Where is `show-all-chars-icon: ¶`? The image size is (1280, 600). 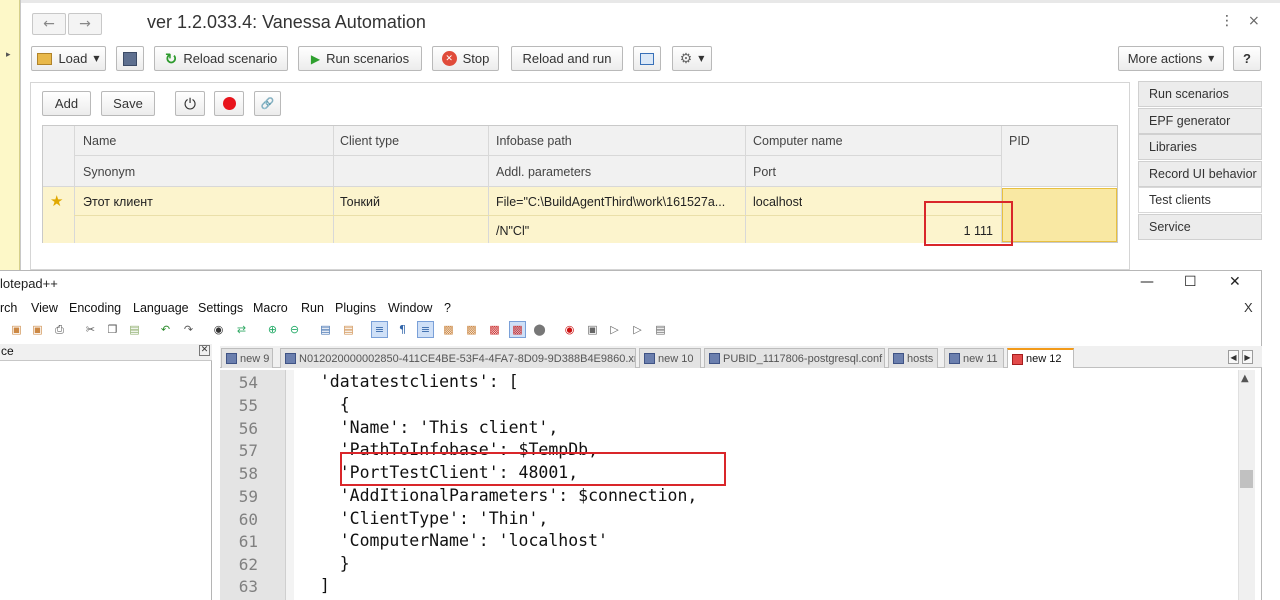
show-all-chars-icon: ¶ is located at coordinates (402, 329).